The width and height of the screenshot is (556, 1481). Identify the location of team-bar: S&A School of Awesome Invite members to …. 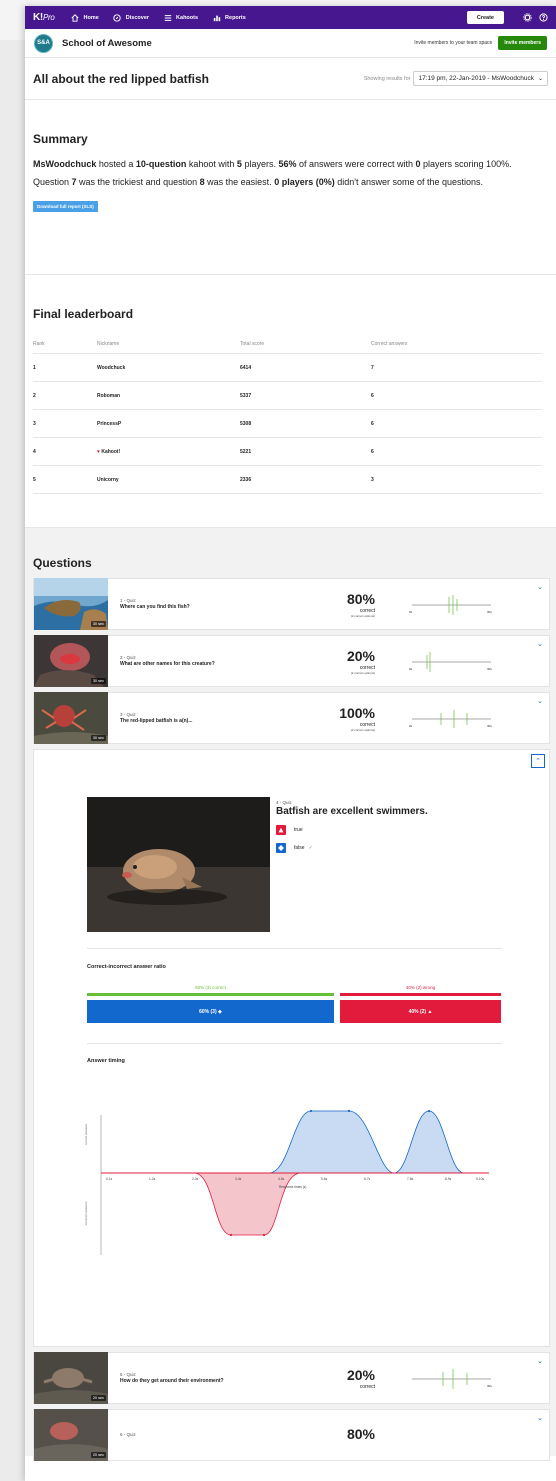
(290, 43).